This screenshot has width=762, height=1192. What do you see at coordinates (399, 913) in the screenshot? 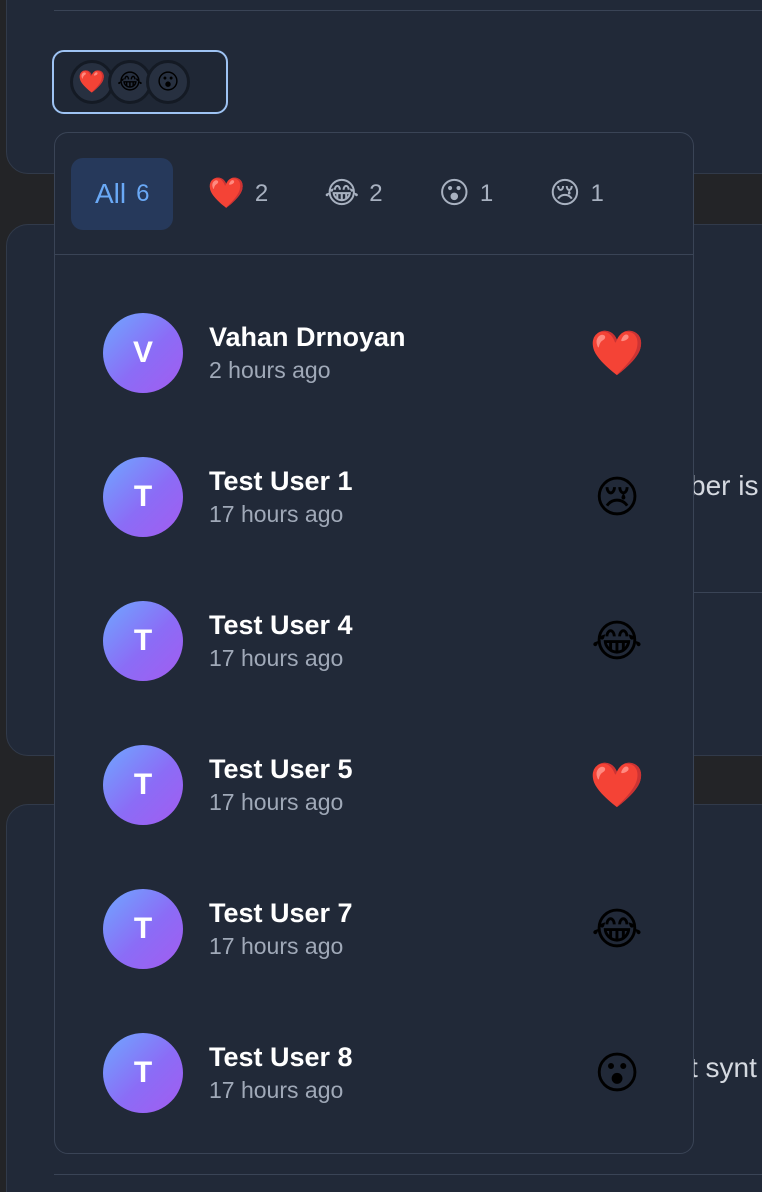
I see `user-name: Test User 7` at bounding box center [399, 913].